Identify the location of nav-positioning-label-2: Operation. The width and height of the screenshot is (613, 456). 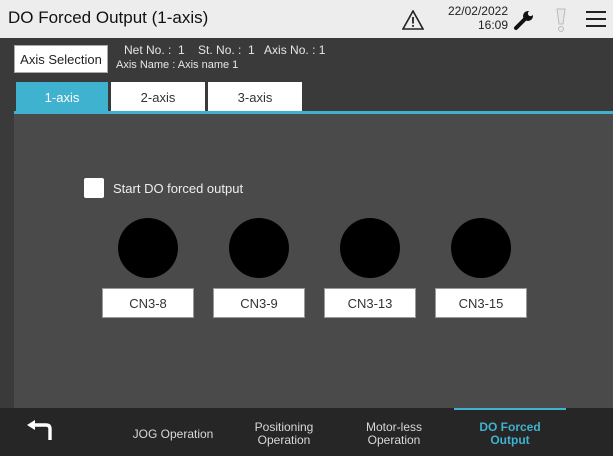
(284, 440).